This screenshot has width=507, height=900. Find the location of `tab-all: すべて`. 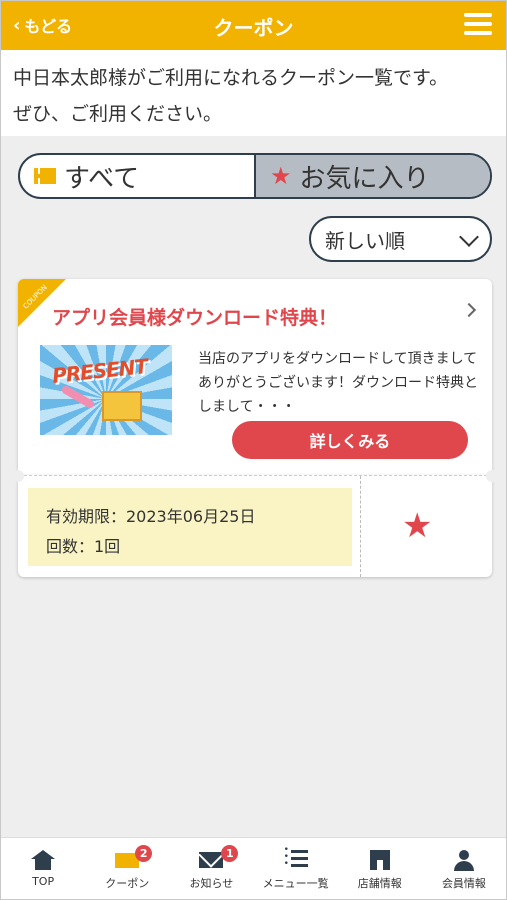

tab-all: すべて is located at coordinates (137, 176).